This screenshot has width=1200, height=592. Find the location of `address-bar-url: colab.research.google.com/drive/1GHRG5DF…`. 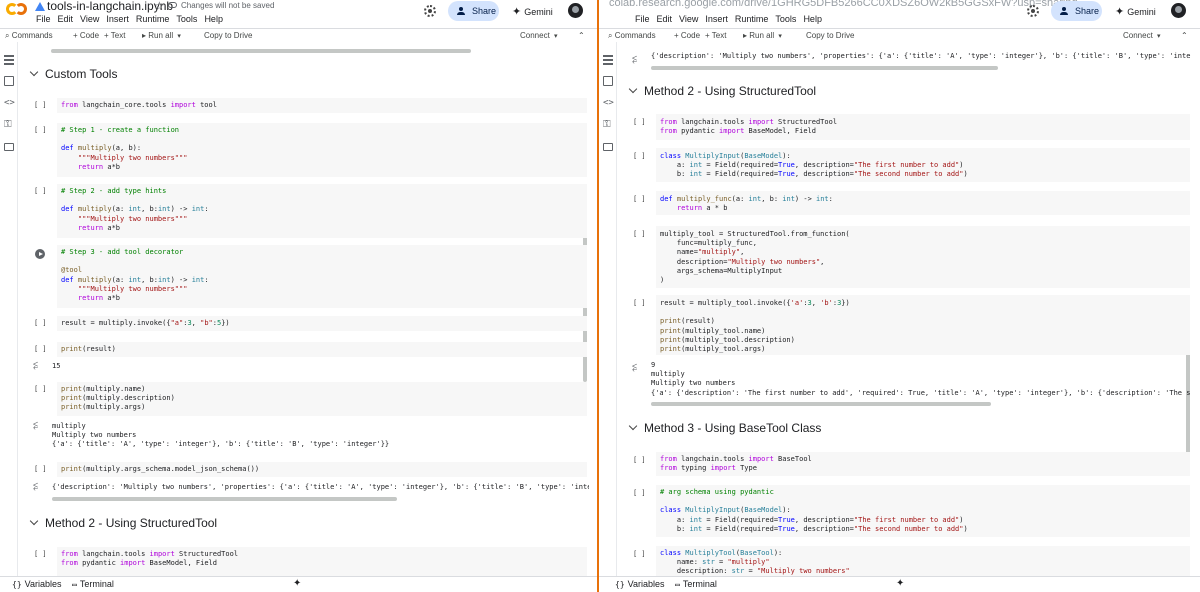

address-bar-url: colab.research.google.com/drive/1GHRG5DF… is located at coordinates (843, 4).